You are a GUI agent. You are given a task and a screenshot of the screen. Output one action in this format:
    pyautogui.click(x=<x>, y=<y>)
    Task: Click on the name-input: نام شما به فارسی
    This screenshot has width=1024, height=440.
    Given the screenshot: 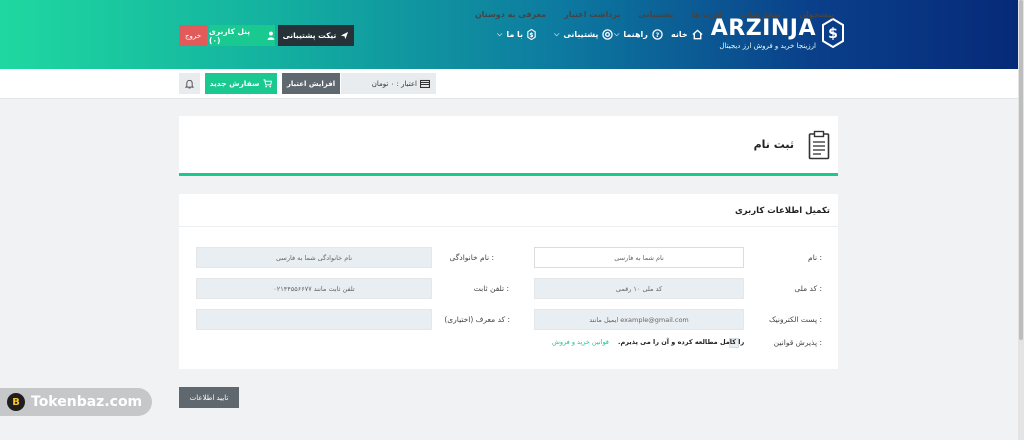 What is the action you would take?
    pyautogui.click(x=639, y=257)
    